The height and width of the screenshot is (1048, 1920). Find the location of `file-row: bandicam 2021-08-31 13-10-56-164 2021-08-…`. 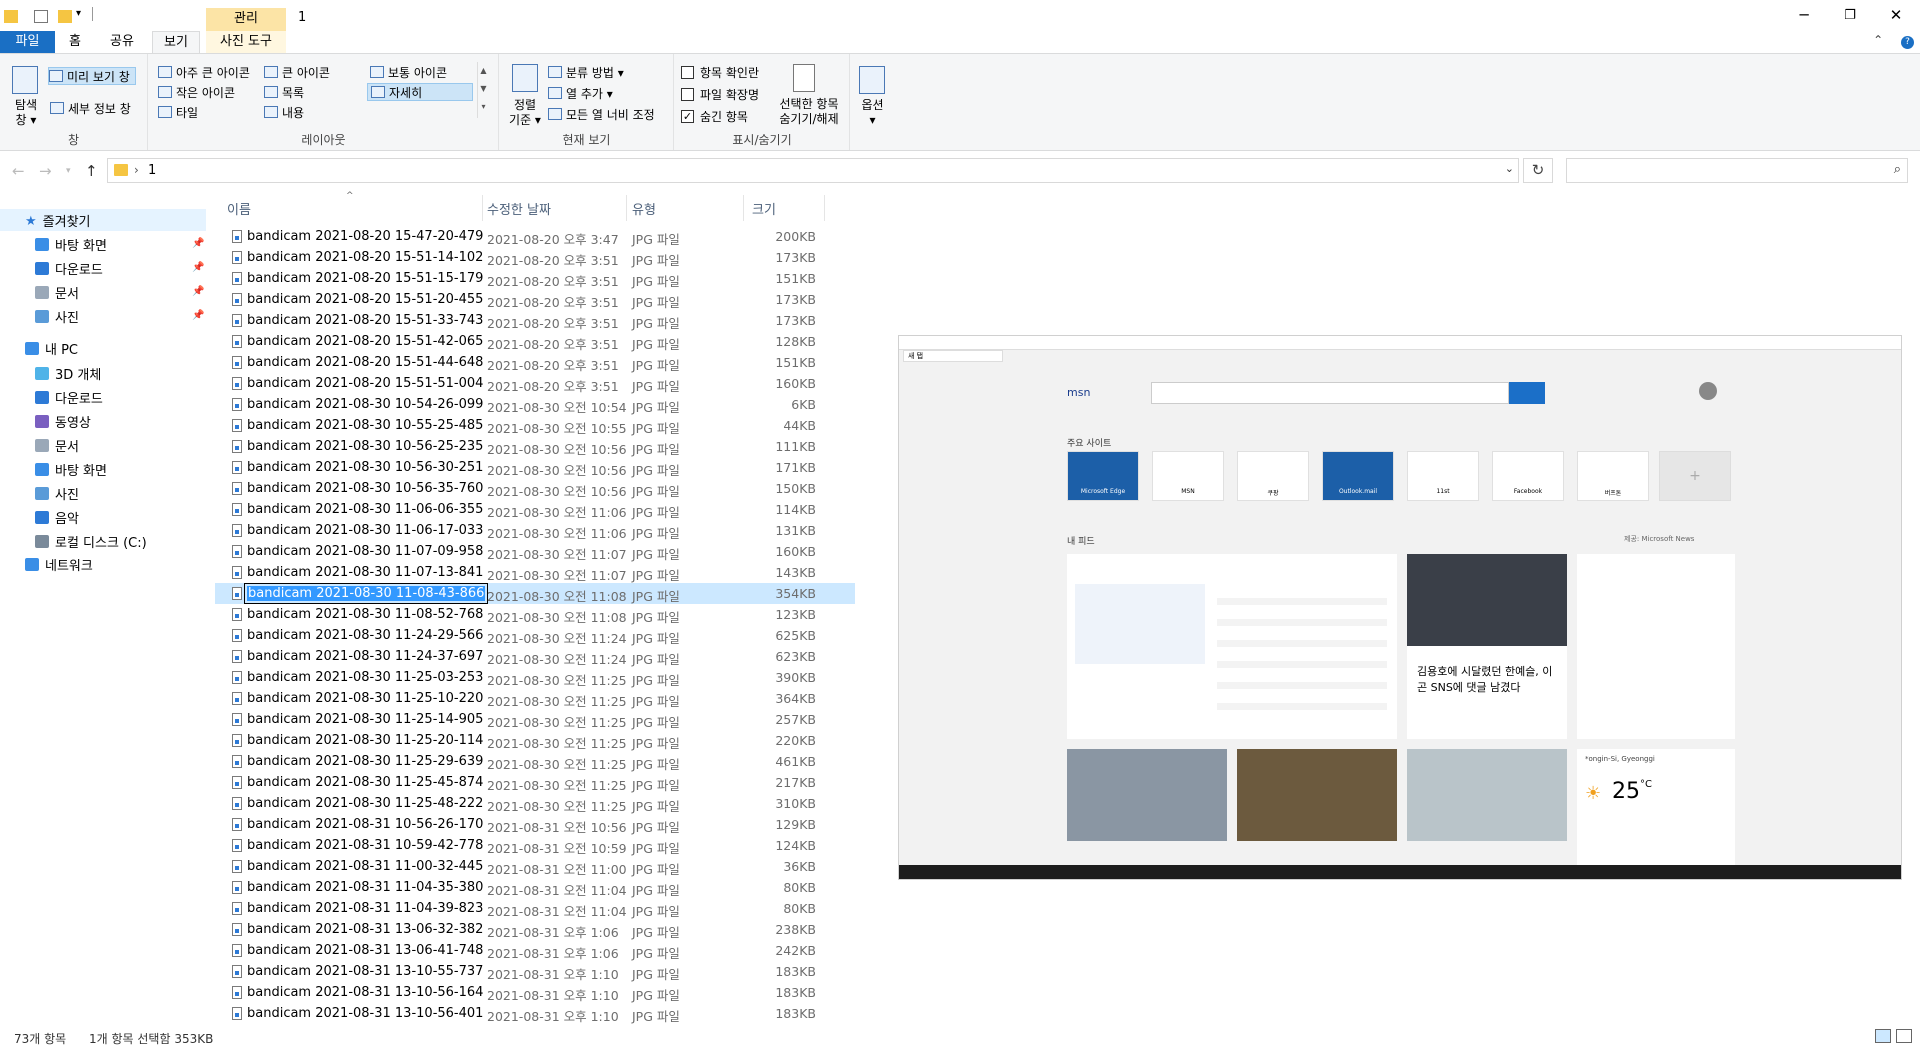

file-row: bandicam 2021-08-31 13-10-56-164 2021-08-… is located at coordinates (535, 992).